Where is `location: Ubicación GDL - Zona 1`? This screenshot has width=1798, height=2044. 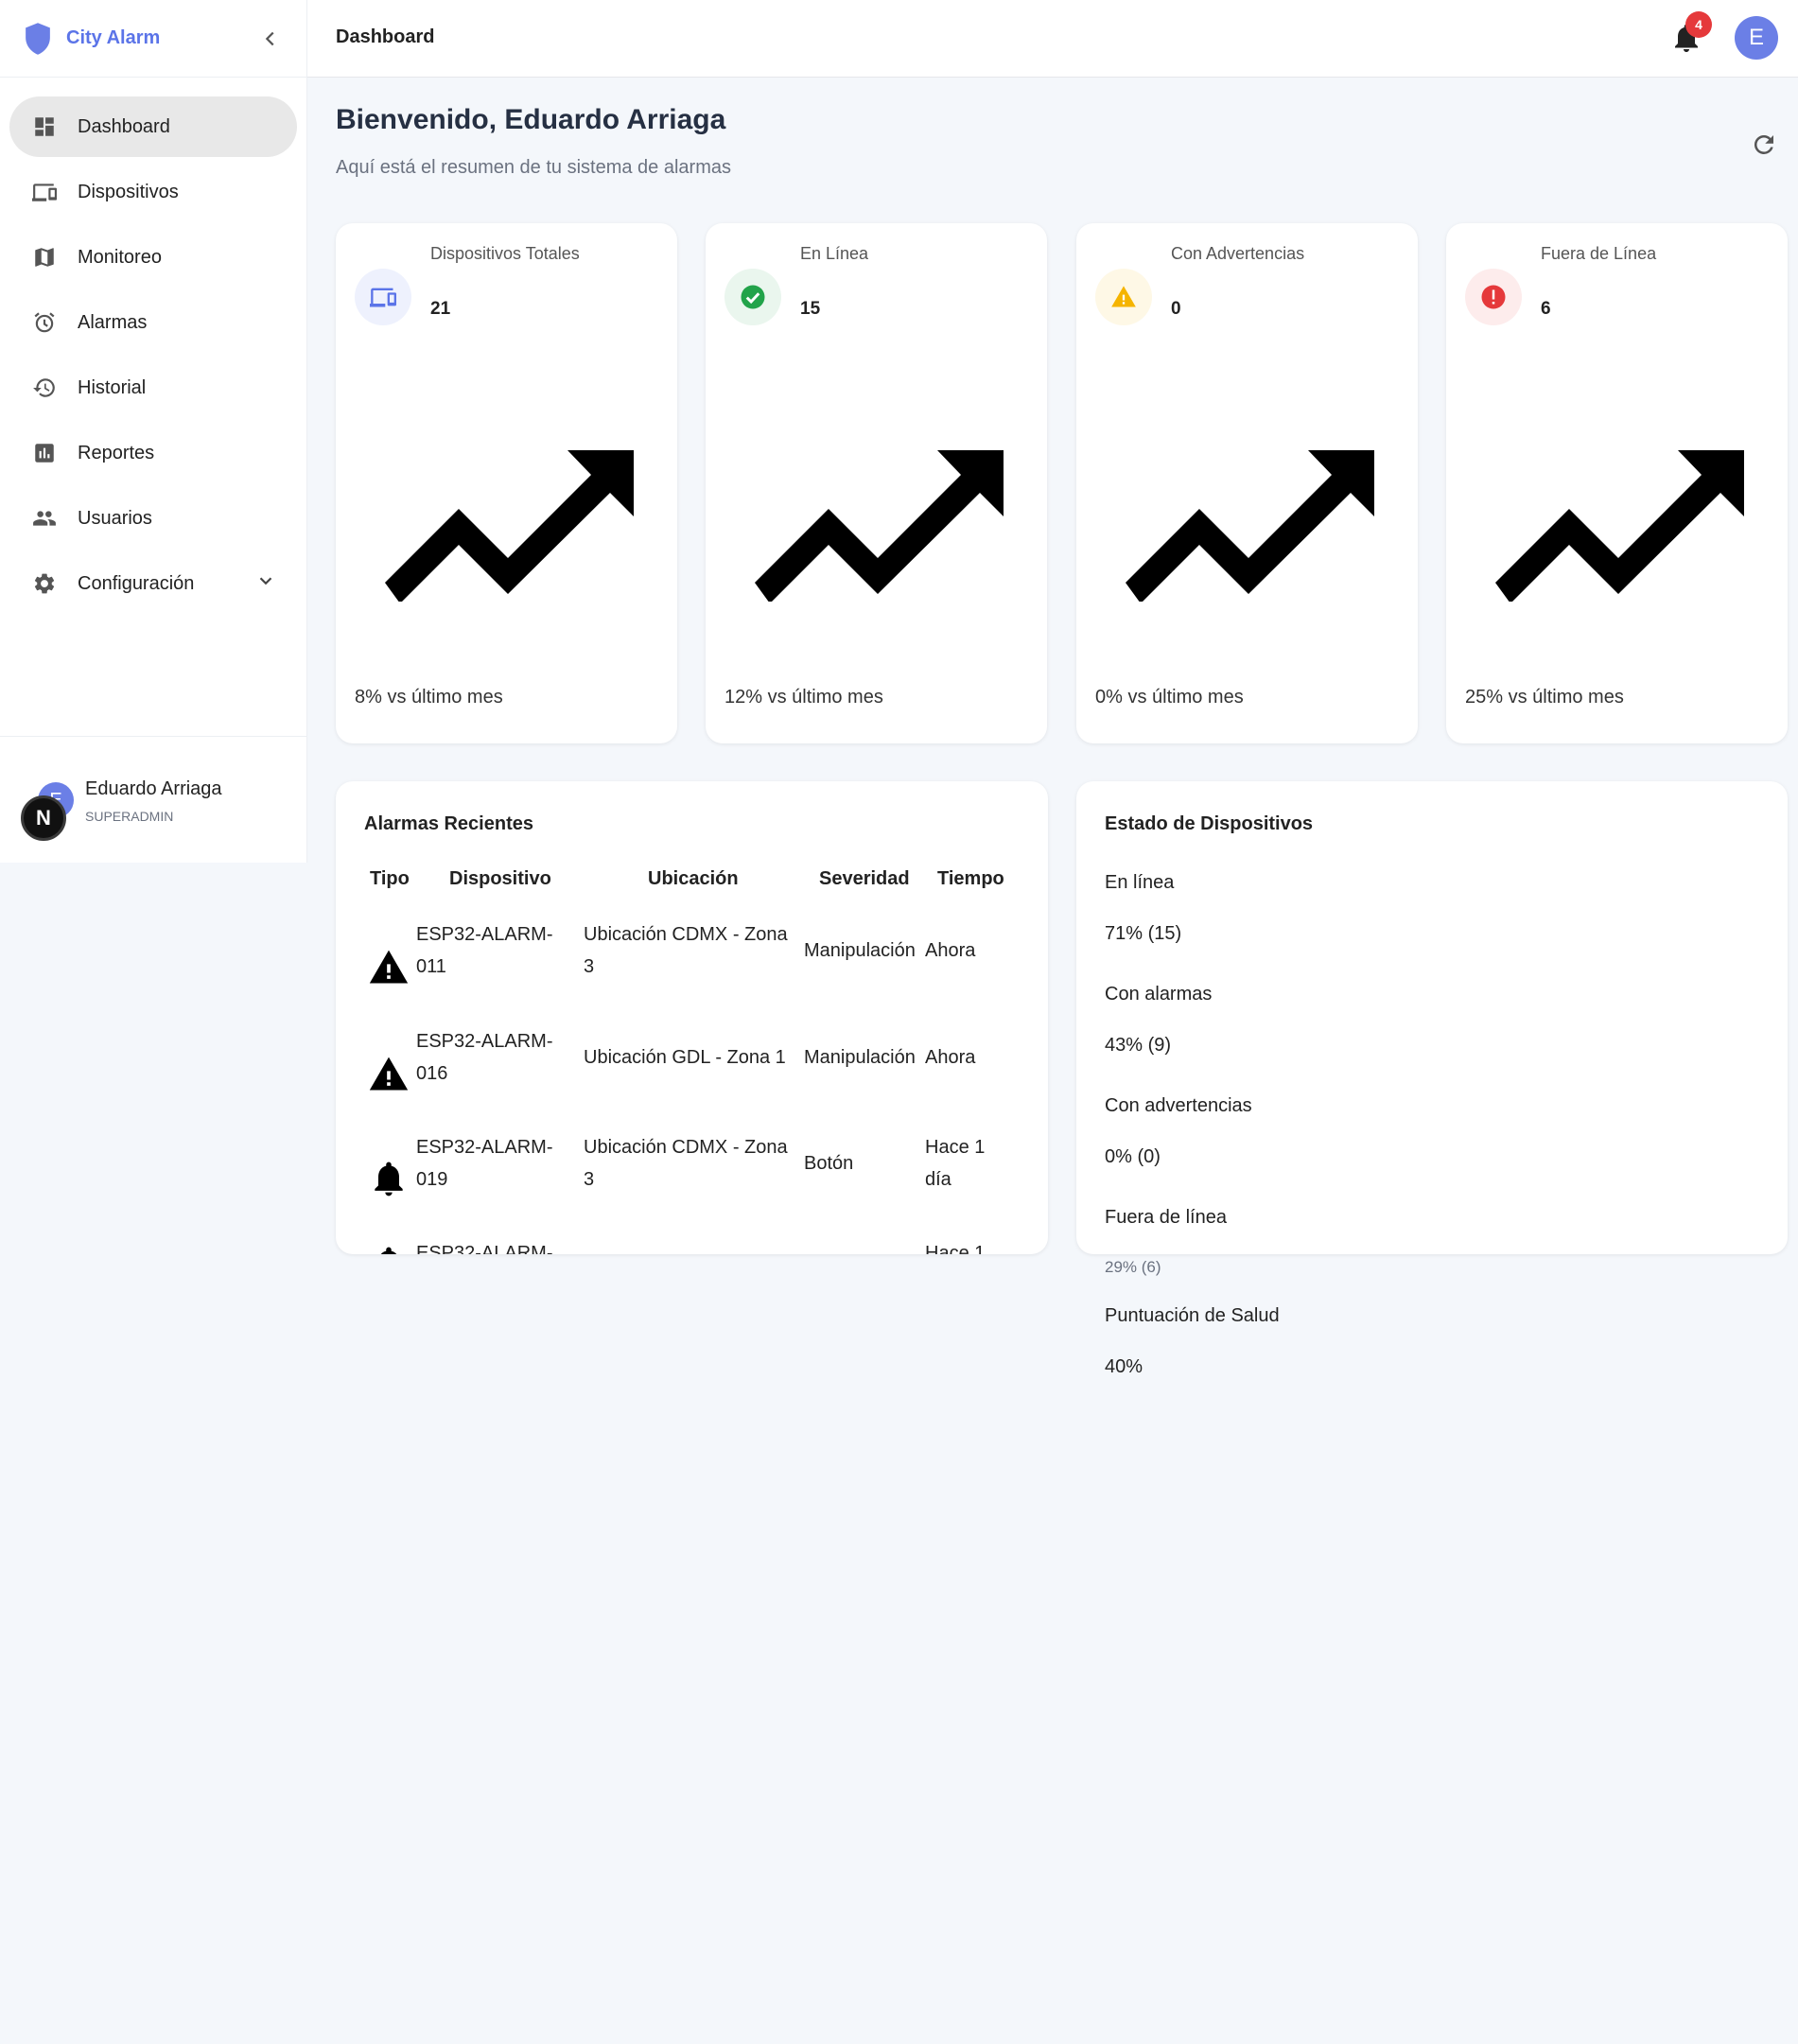 location: Ubicación GDL - Zona 1 is located at coordinates (685, 1057).